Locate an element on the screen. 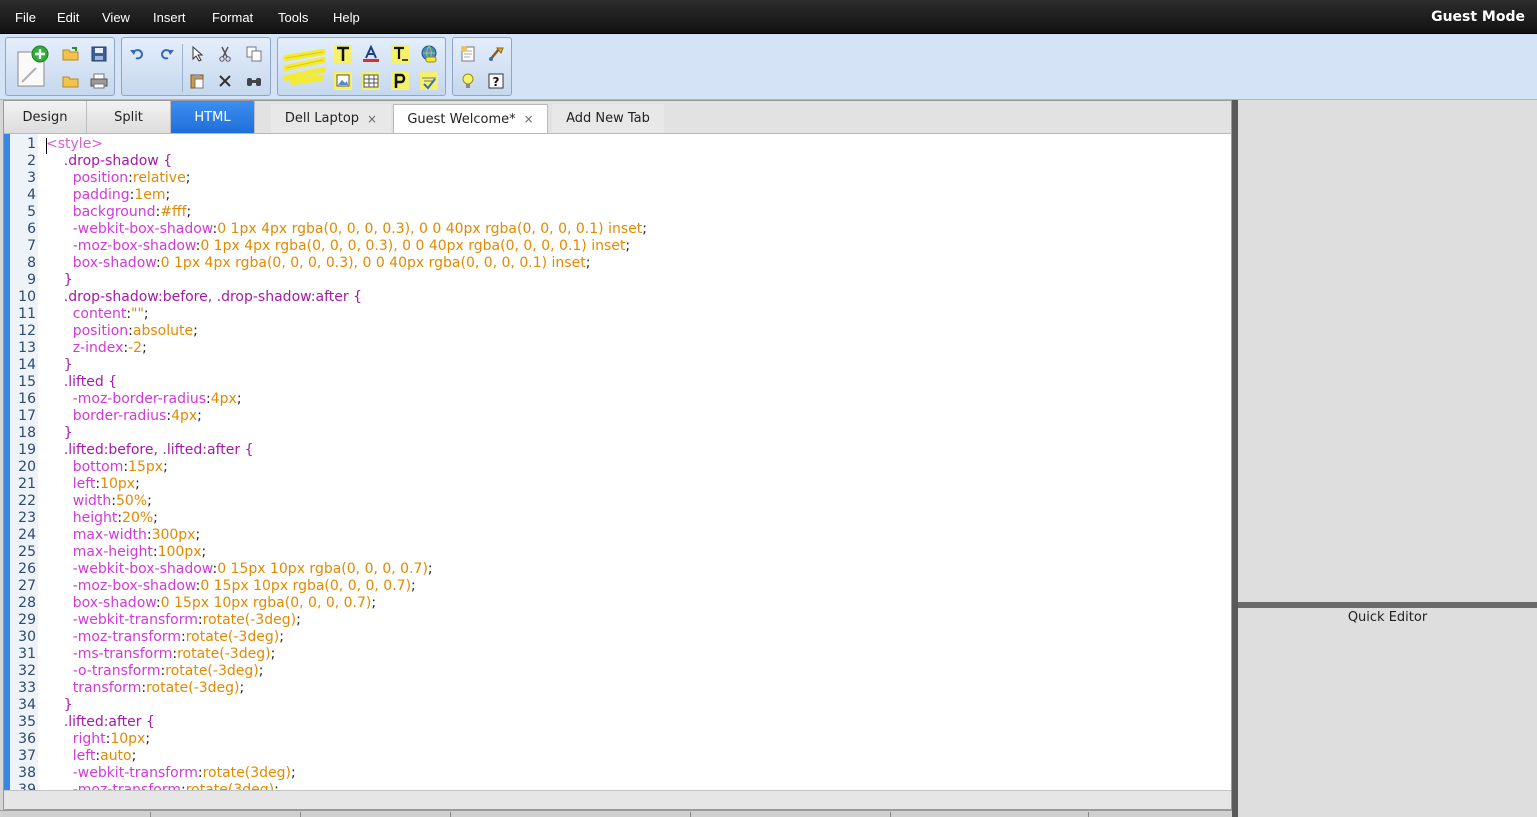 The height and width of the screenshot is (817, 1537). tab-design: Design is located at coordinates (45, 117).